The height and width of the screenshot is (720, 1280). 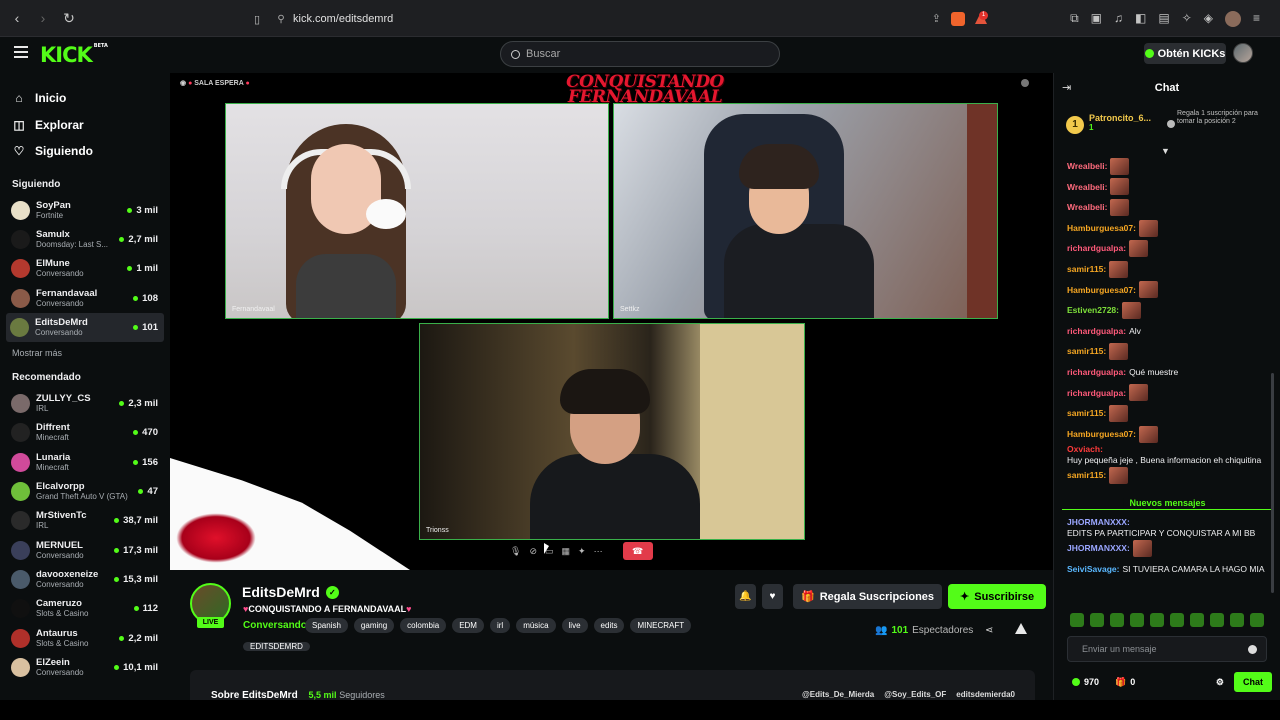 What do you see at coordinates (1093, 569) in the screenshot?
I see `chat-username: SeiviSavage:` at bounding box center [1093, 569].